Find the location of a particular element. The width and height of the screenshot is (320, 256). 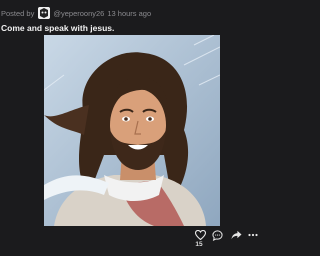

username-link: @yeperoony26 is located at coordinates (78, 13).